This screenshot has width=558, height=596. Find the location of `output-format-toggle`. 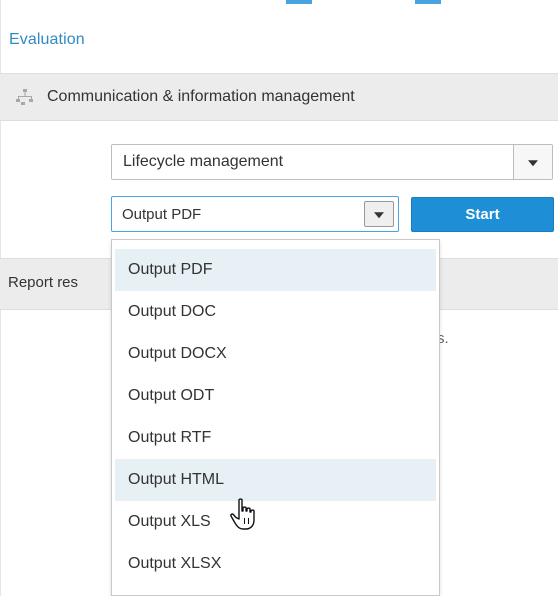

output-format-toggle is located at coordinates (379, 214).